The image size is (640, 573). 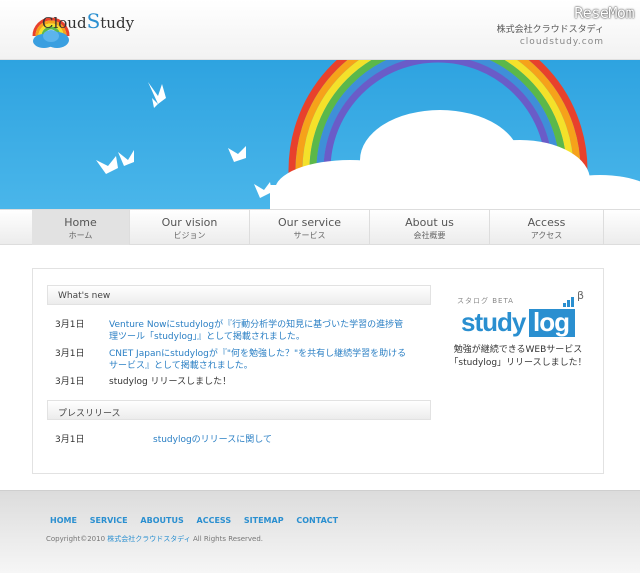 I want to click on beta-symbol: β, so click(x=581, y=295).